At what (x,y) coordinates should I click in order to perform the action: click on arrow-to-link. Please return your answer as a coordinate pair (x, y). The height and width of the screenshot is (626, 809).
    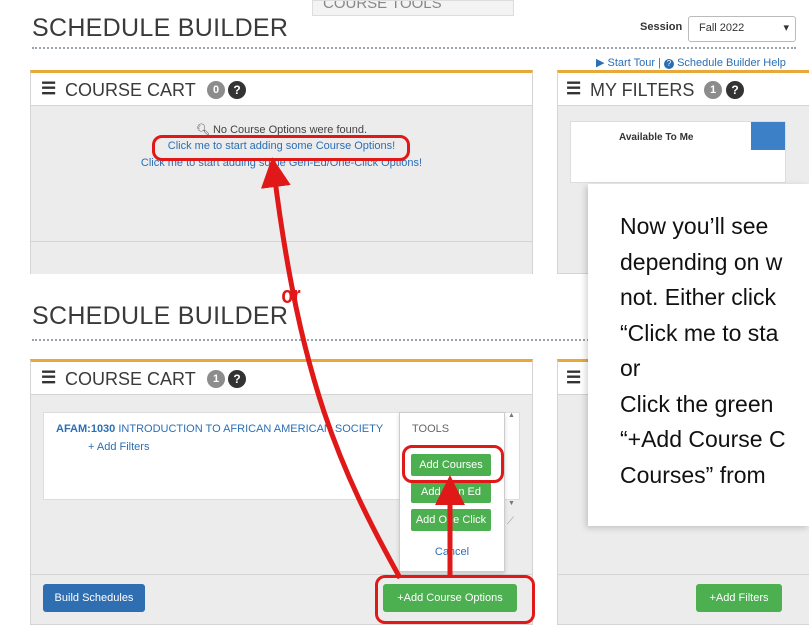
    Looking at the image, I should click on (331, 368).